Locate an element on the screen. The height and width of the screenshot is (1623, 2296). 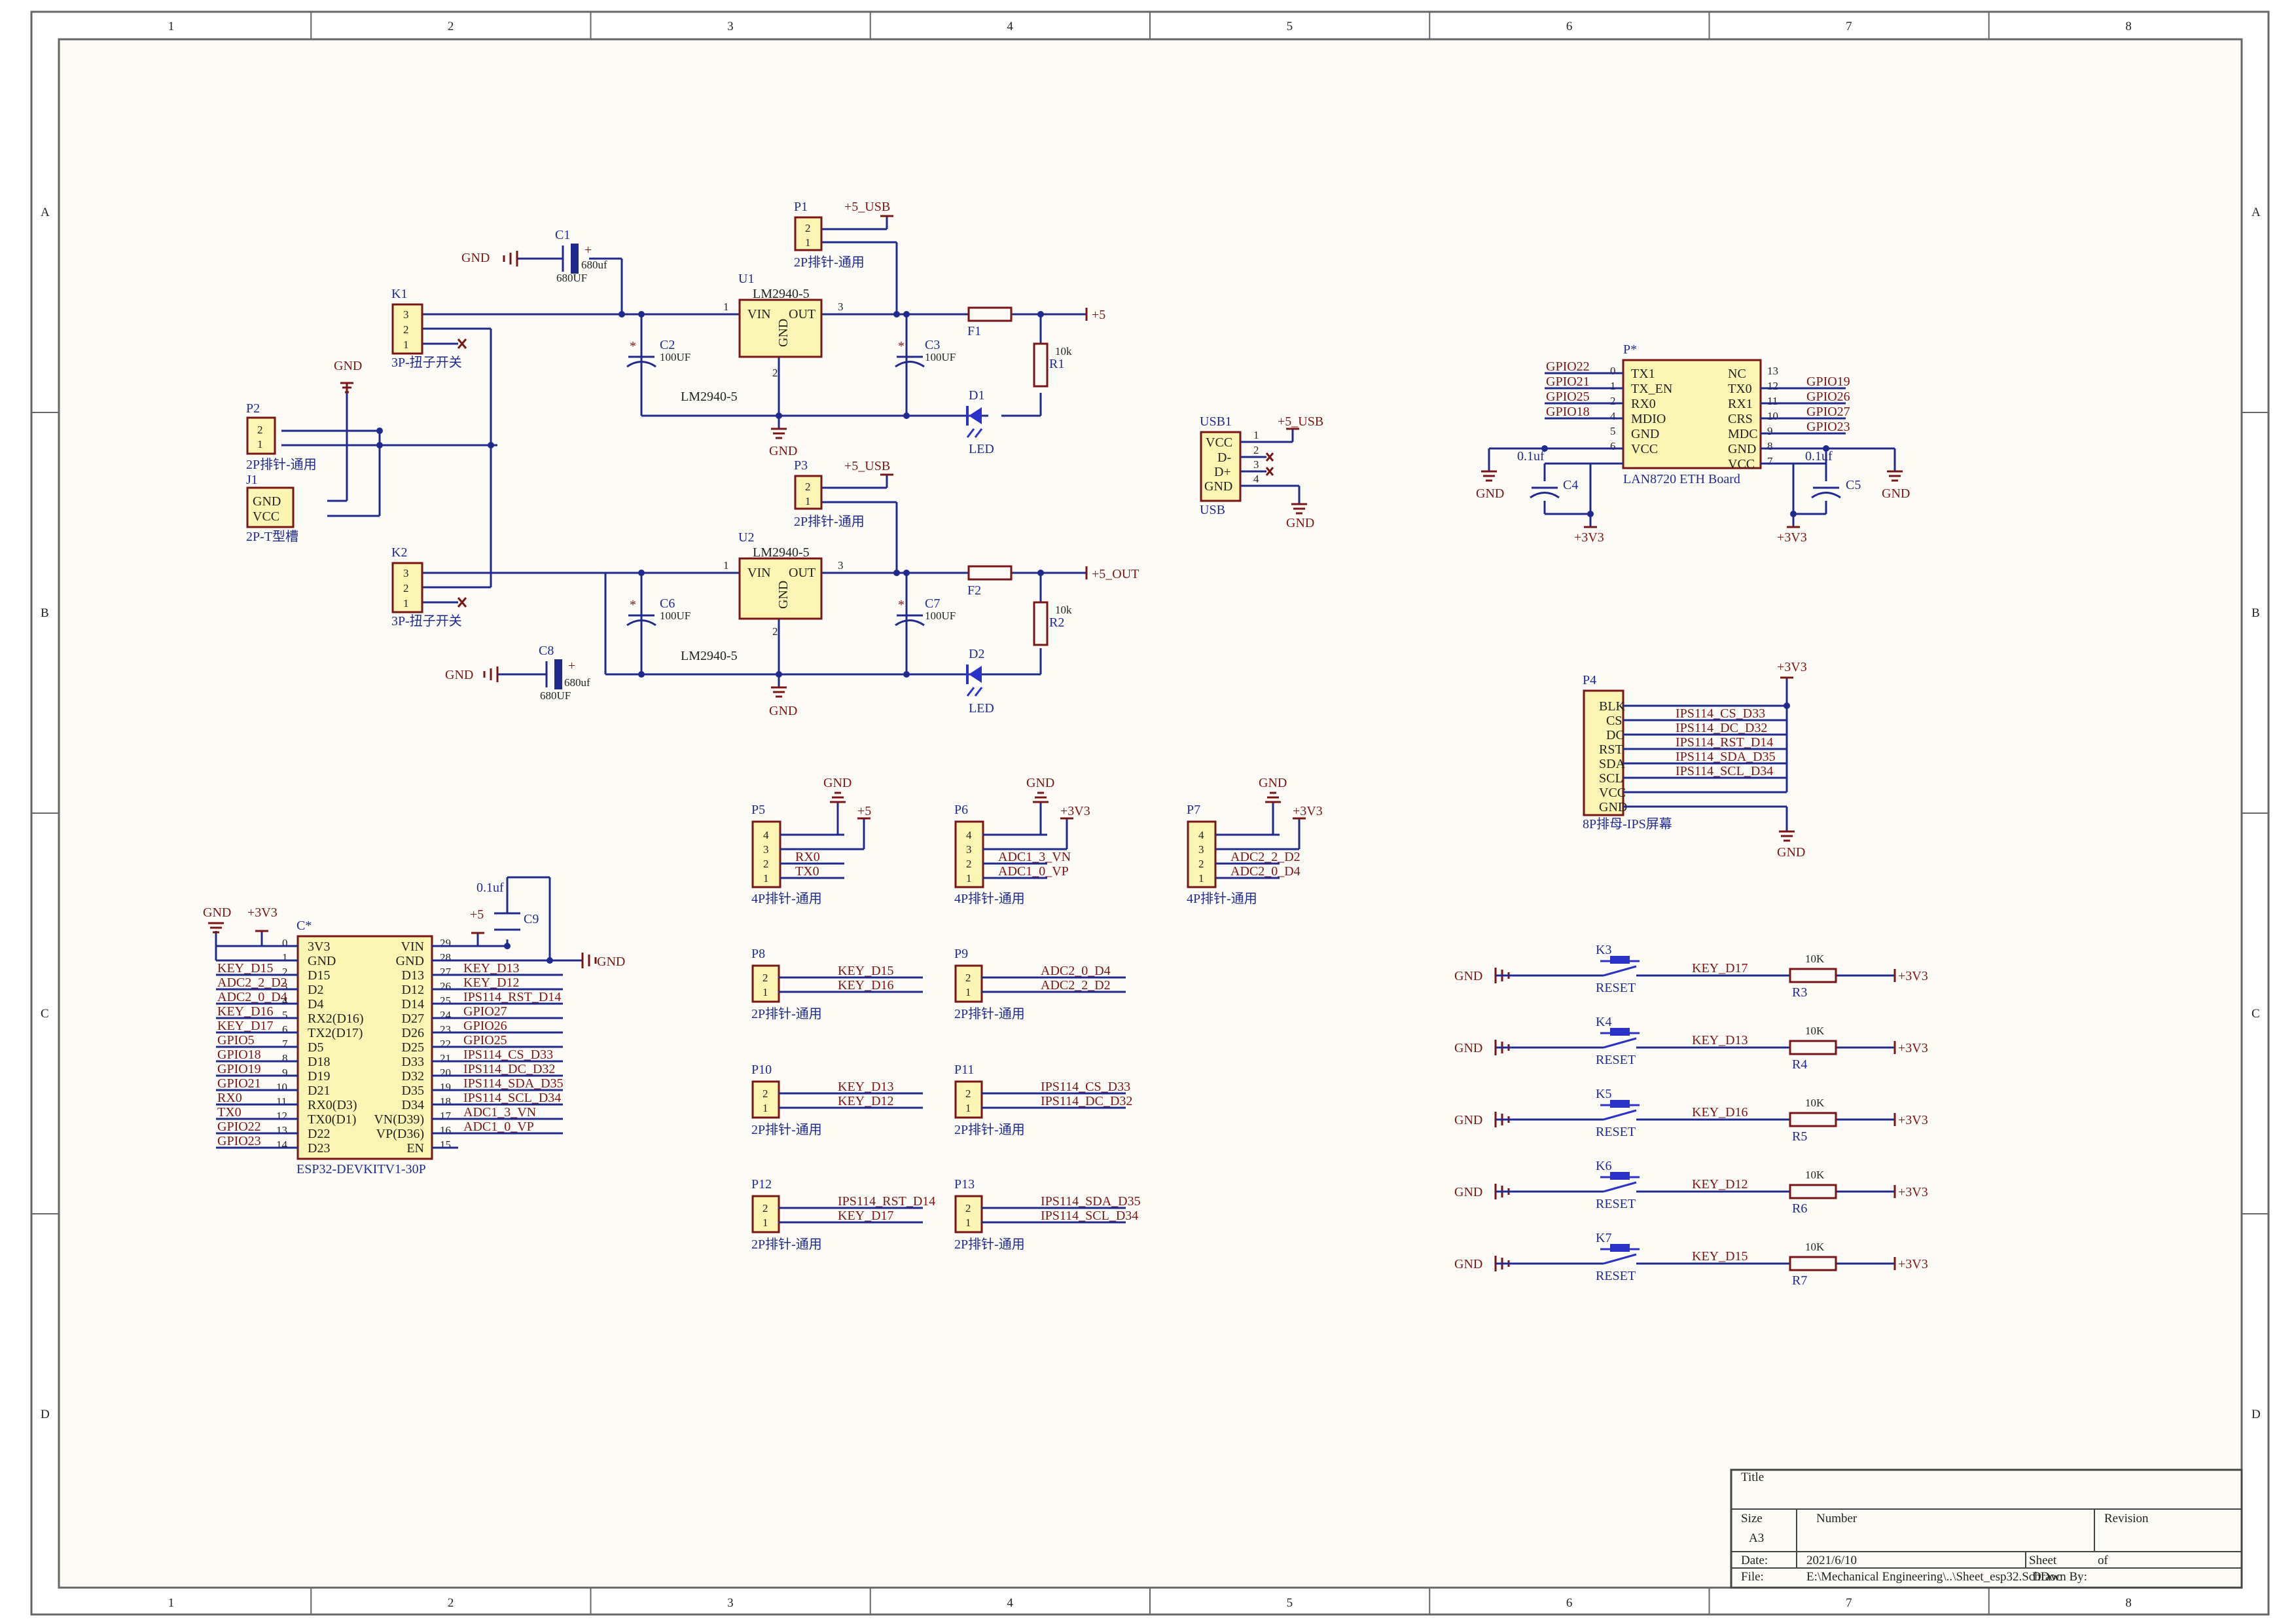
esp32-left-num: 8 is located at coordinates (285, 1058).